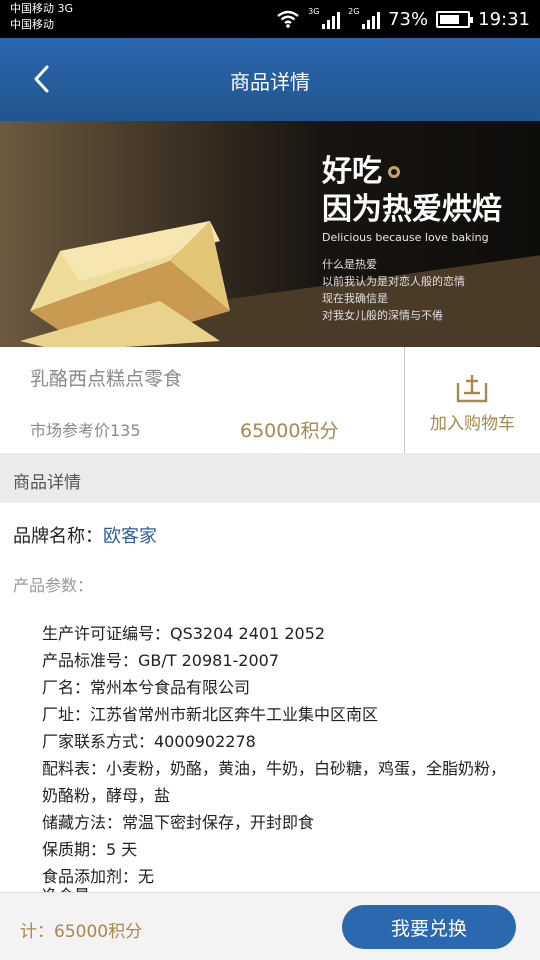 The image size is (540, 960). What do you see at coordinates (32, 24) in the screenshot?
I see `carrier-label: 中国移动` at bounding box center [32, 24].